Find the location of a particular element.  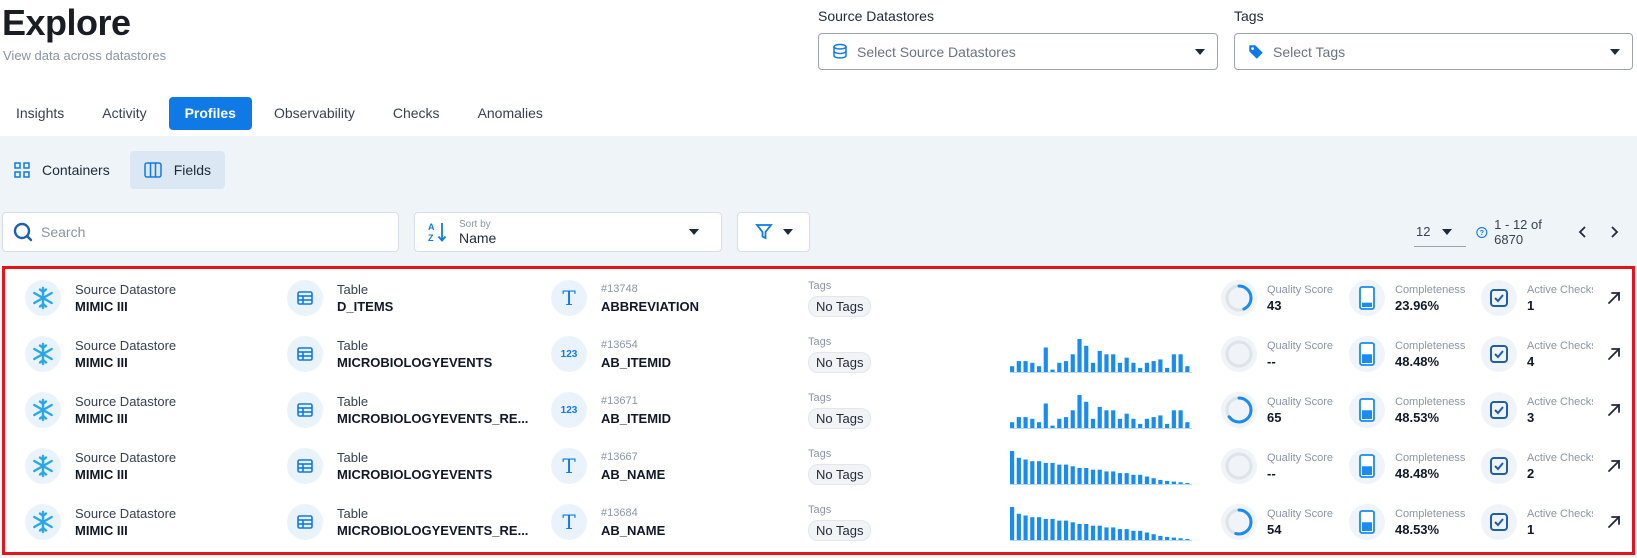

field-id: #13684 is located at coordinates (619, 513).